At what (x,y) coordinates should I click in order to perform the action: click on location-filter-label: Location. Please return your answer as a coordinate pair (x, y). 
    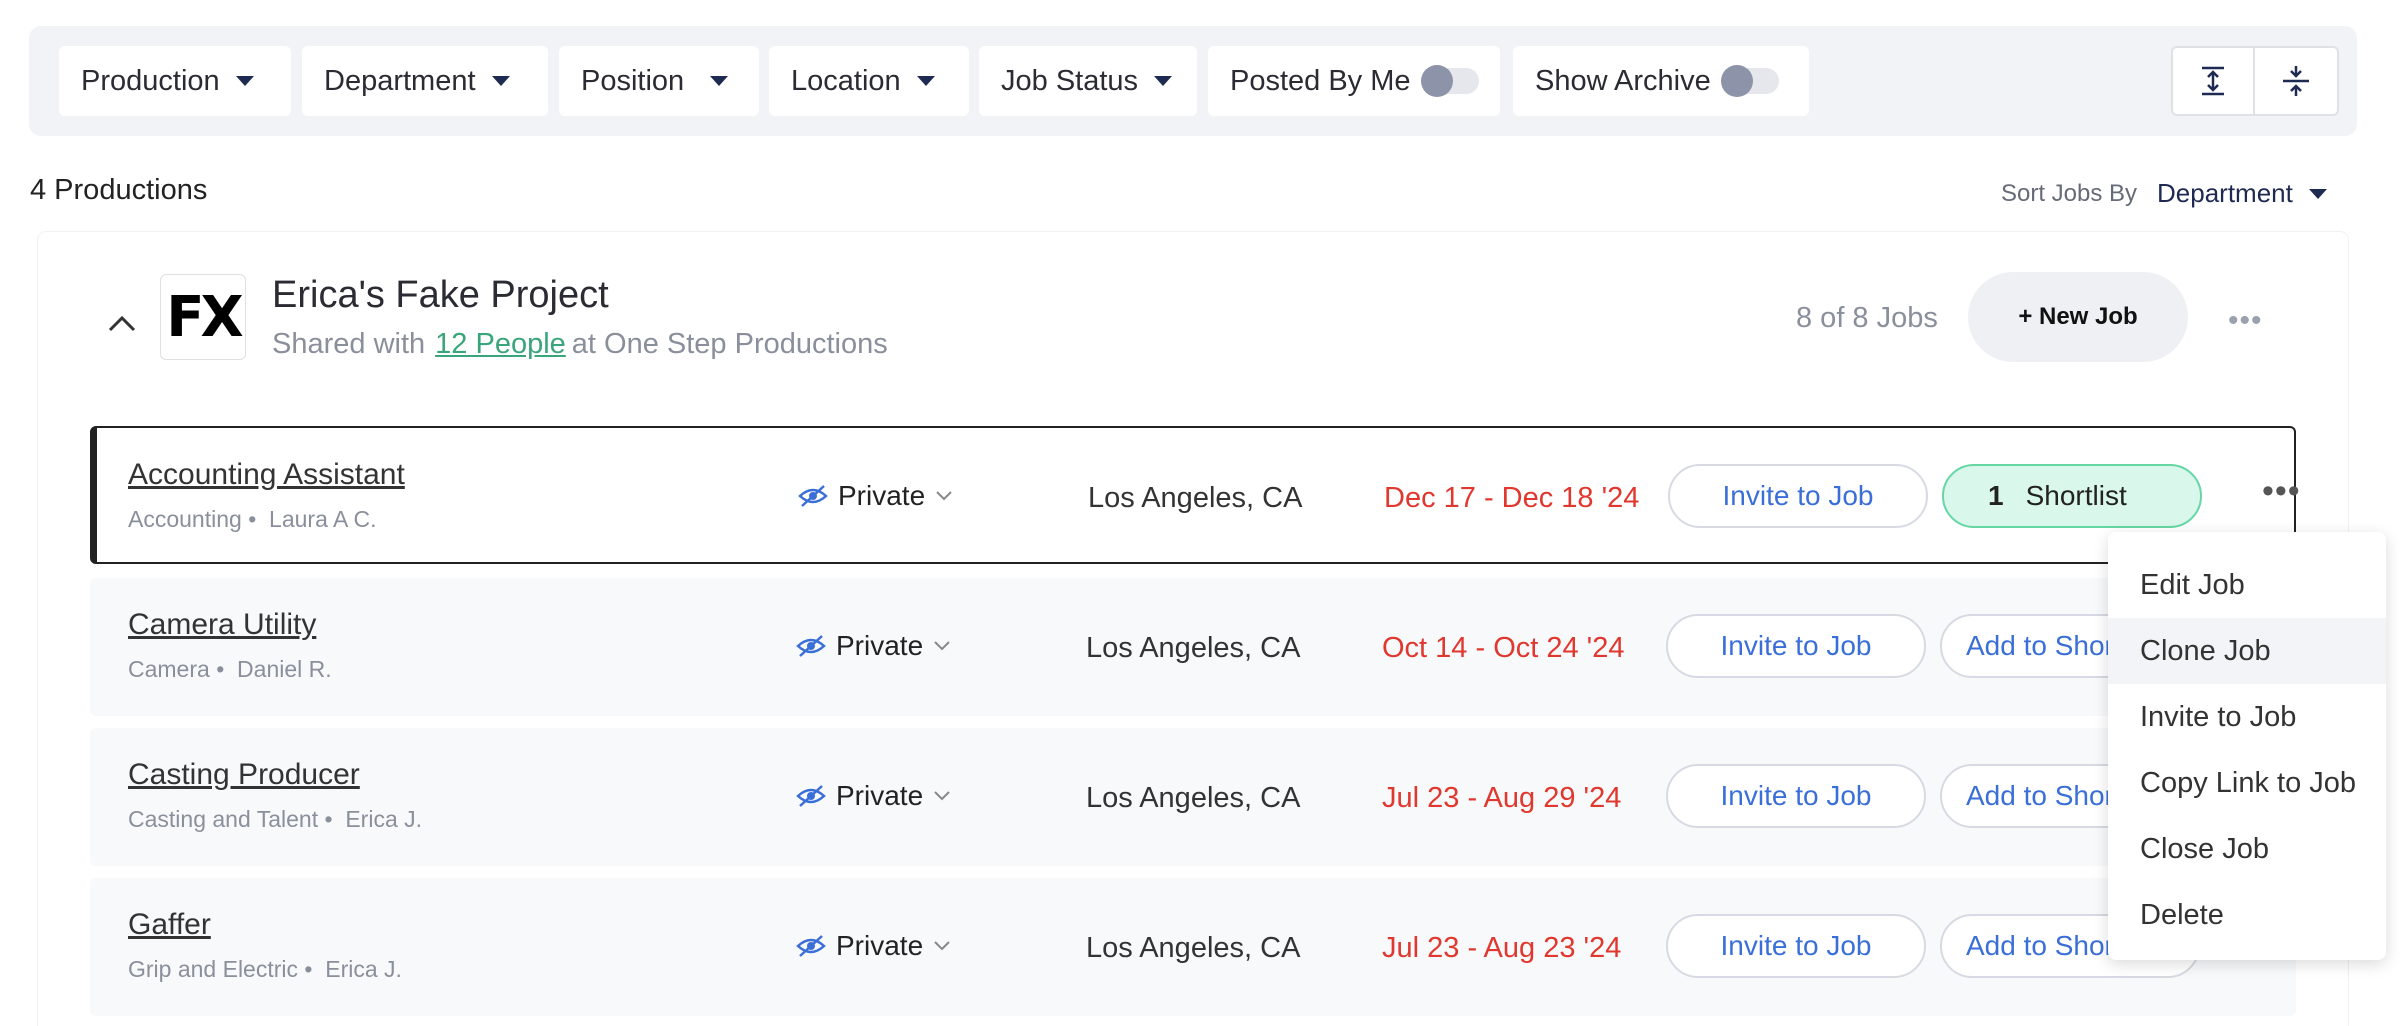
    Looking at the image, I should click on (846, 80).